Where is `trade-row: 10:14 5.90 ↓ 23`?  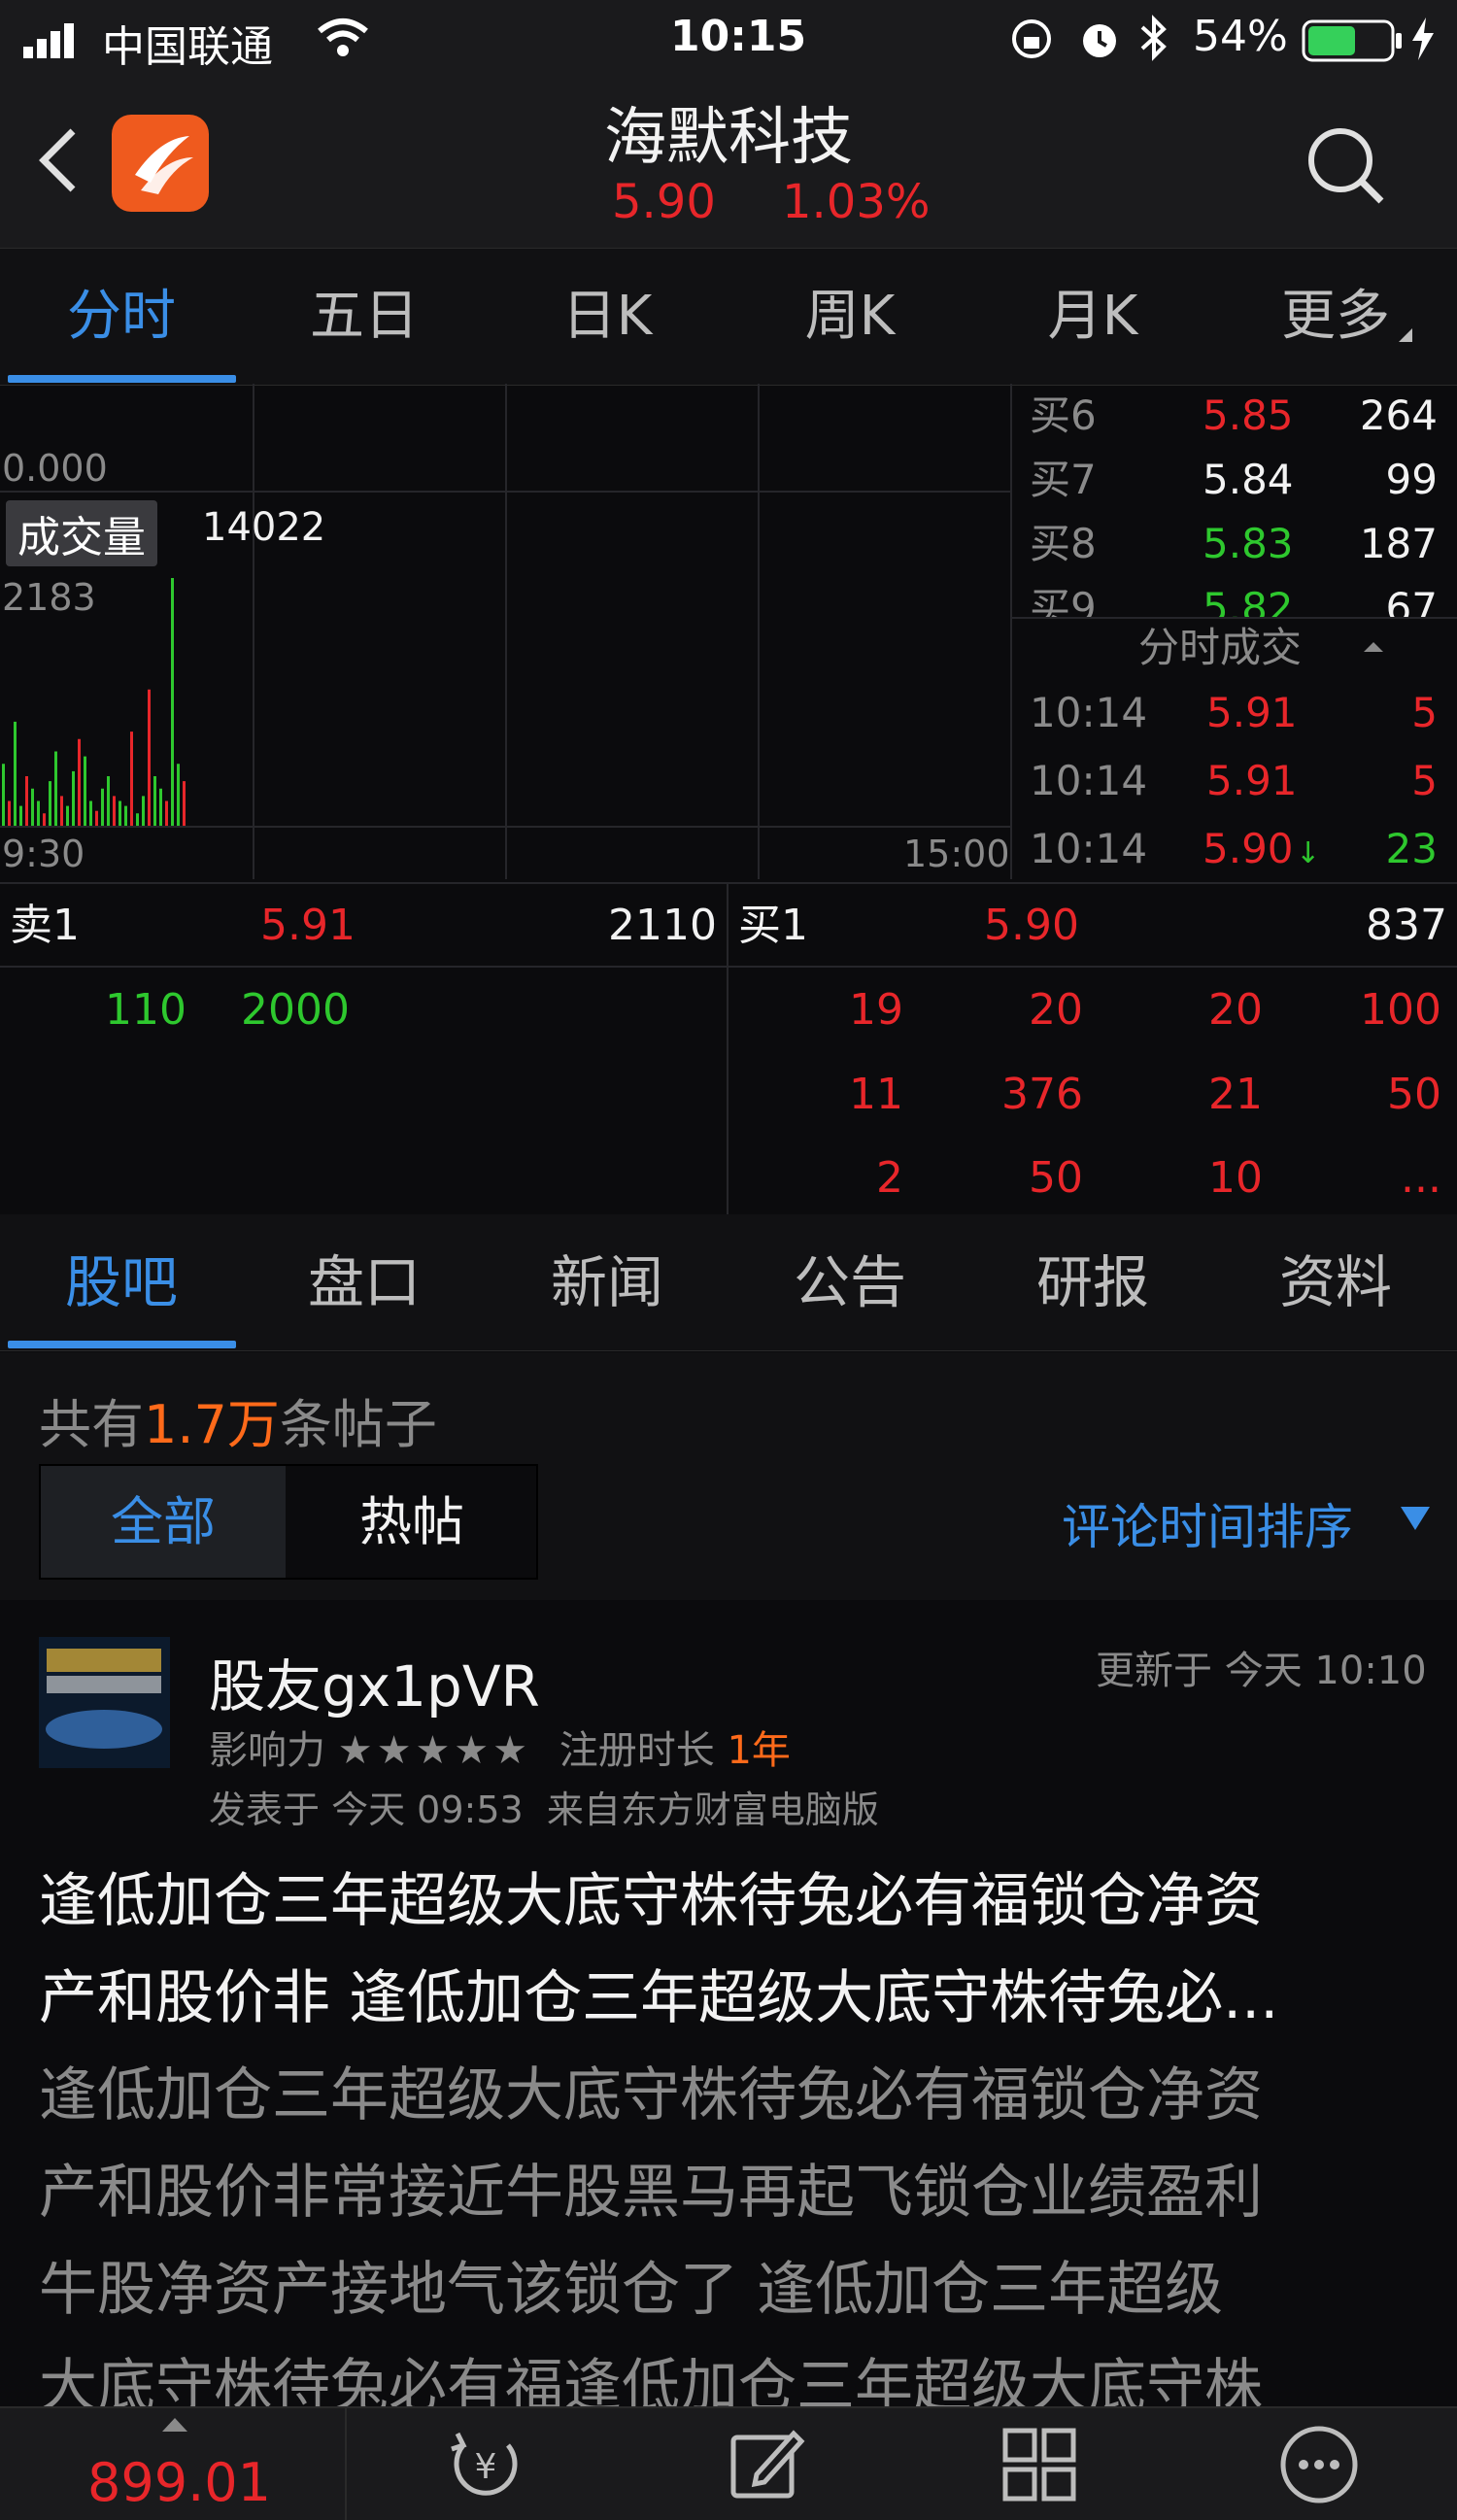
trade-row: 10:14 5.90 ↓ 23 is located at coordinates (1234, 849).